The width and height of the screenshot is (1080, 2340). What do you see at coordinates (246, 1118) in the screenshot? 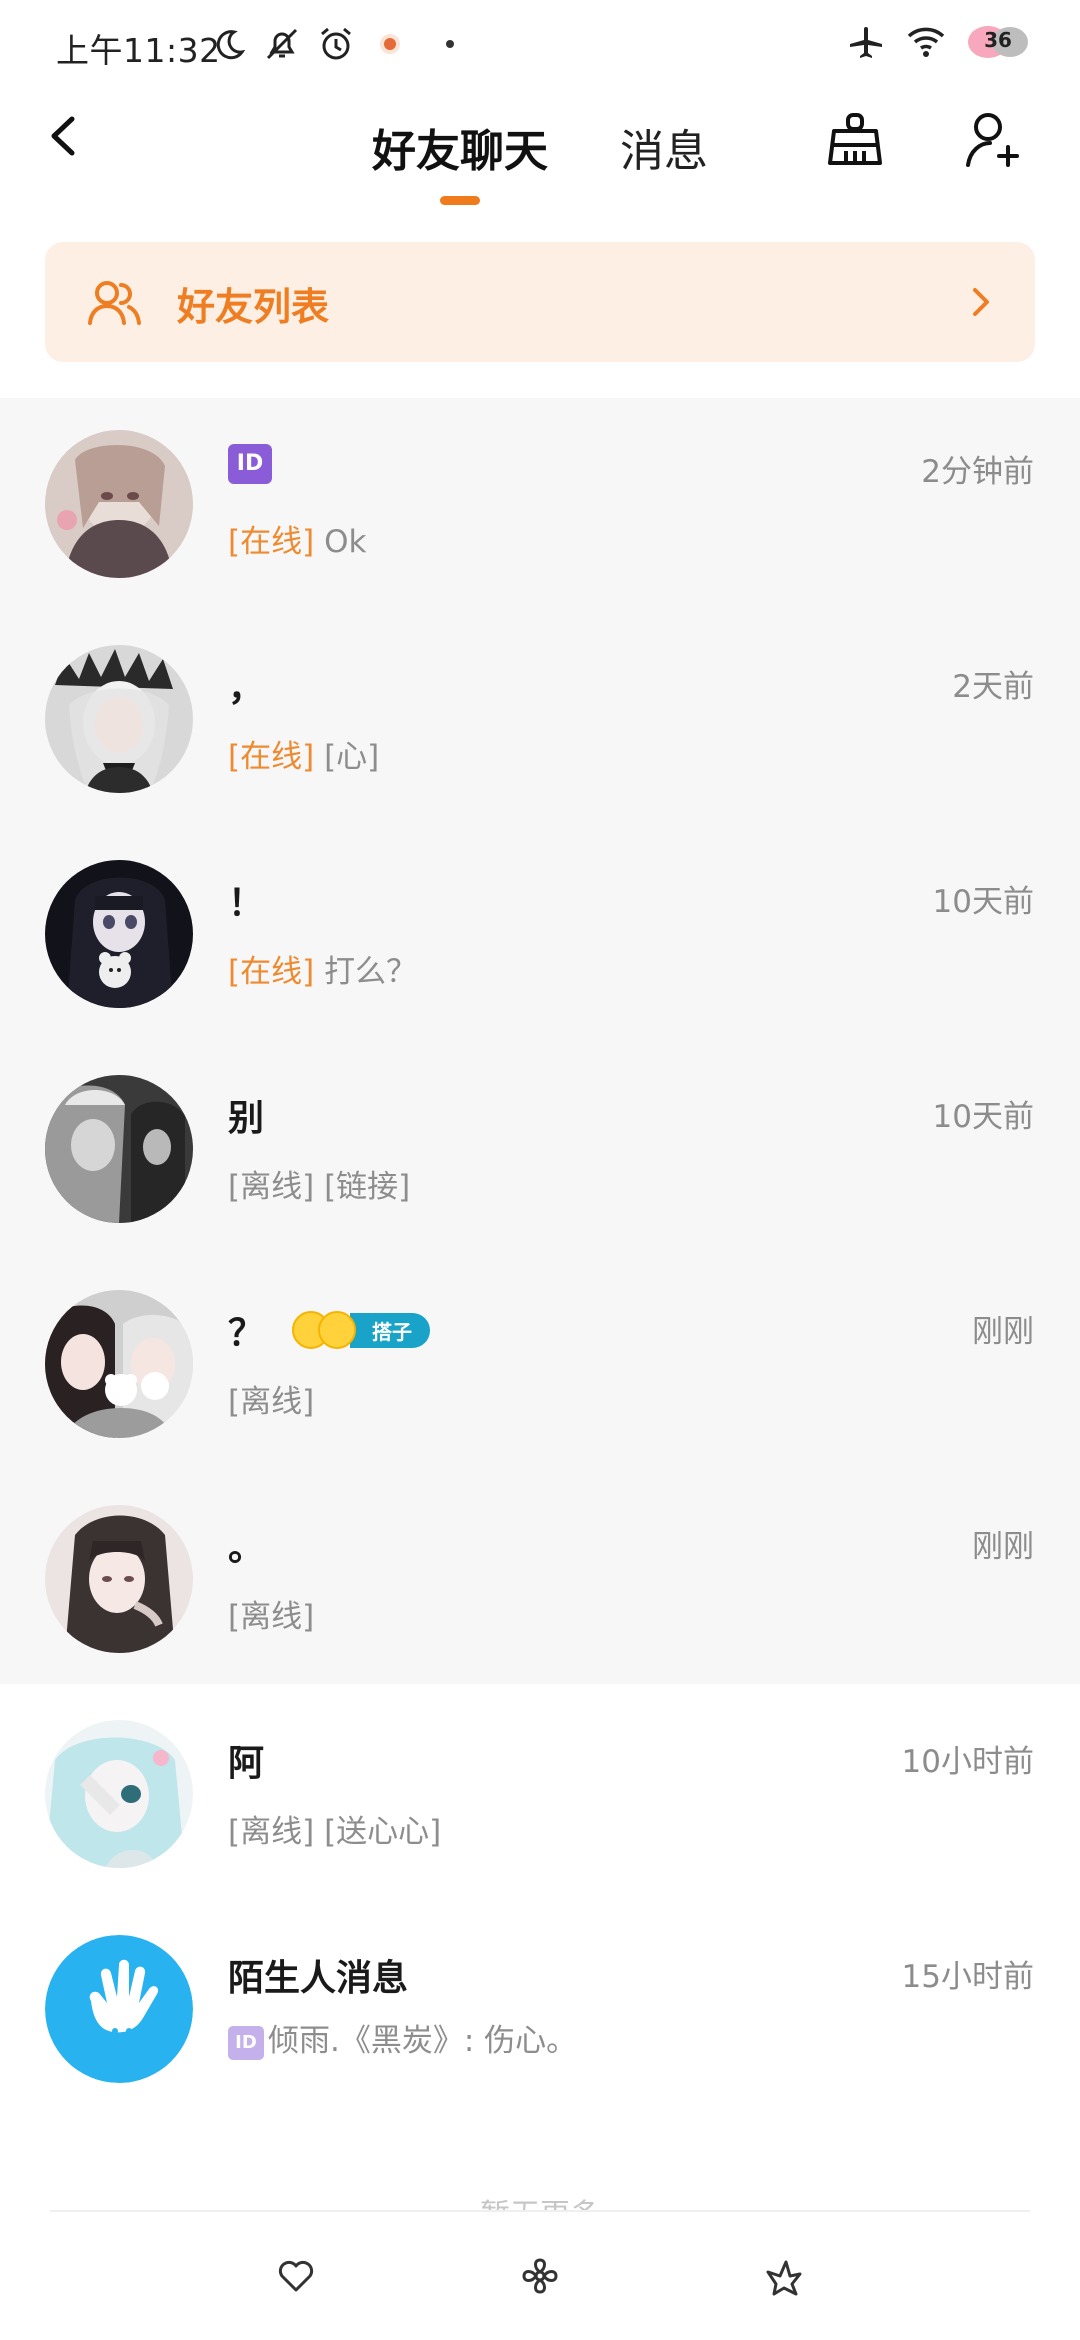
I see `chat-name: 别` at bounding box center [246, 1118].